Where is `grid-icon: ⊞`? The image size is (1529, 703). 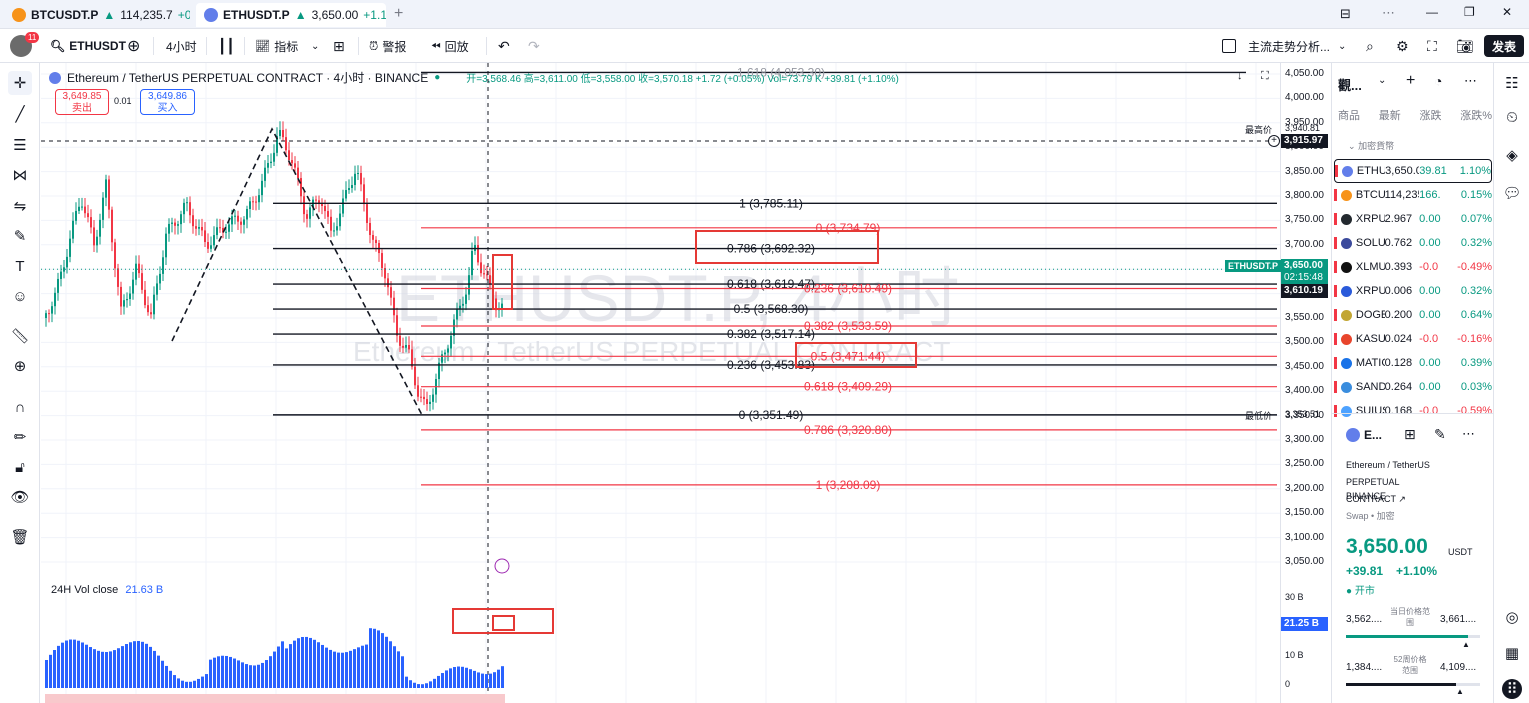 grid-icon: ⊞ is located at coordinates (1410, 434).